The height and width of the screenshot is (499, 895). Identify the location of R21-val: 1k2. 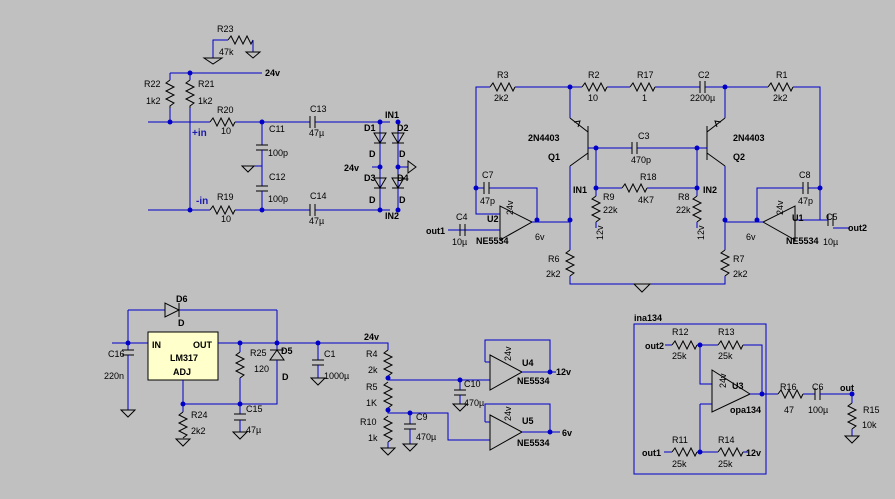
(205, 101).